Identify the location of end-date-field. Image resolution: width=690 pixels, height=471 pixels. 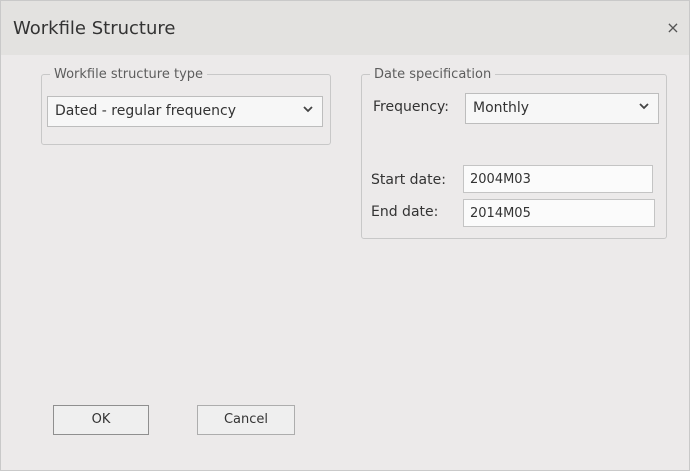
(559, 213).